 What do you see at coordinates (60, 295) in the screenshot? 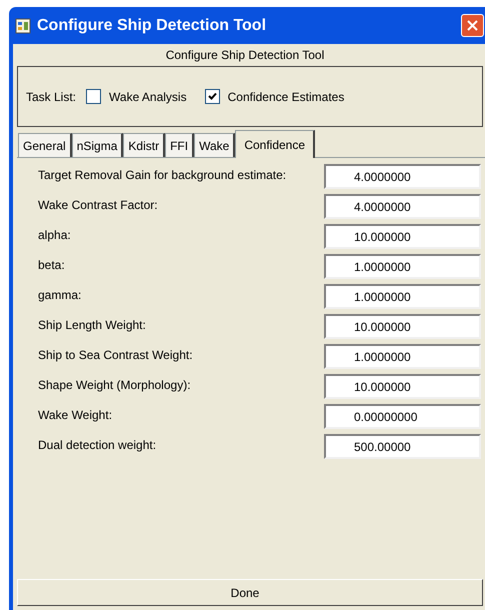
I see `field-label: gamma:` at bounding box center [60, 295].